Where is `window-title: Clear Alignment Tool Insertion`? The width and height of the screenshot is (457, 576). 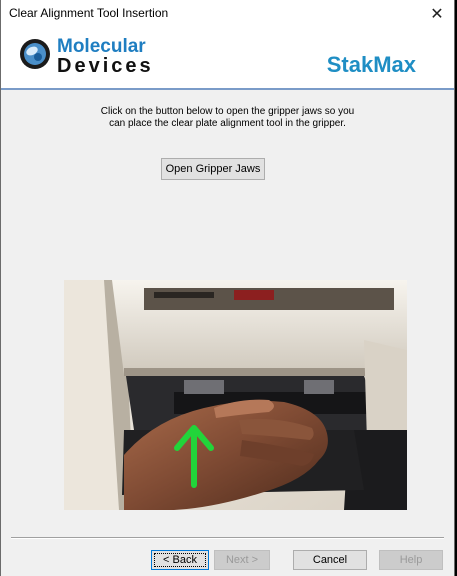
window-title: Clear Alignment Tool Insertion is located at coordinates (89, 13).